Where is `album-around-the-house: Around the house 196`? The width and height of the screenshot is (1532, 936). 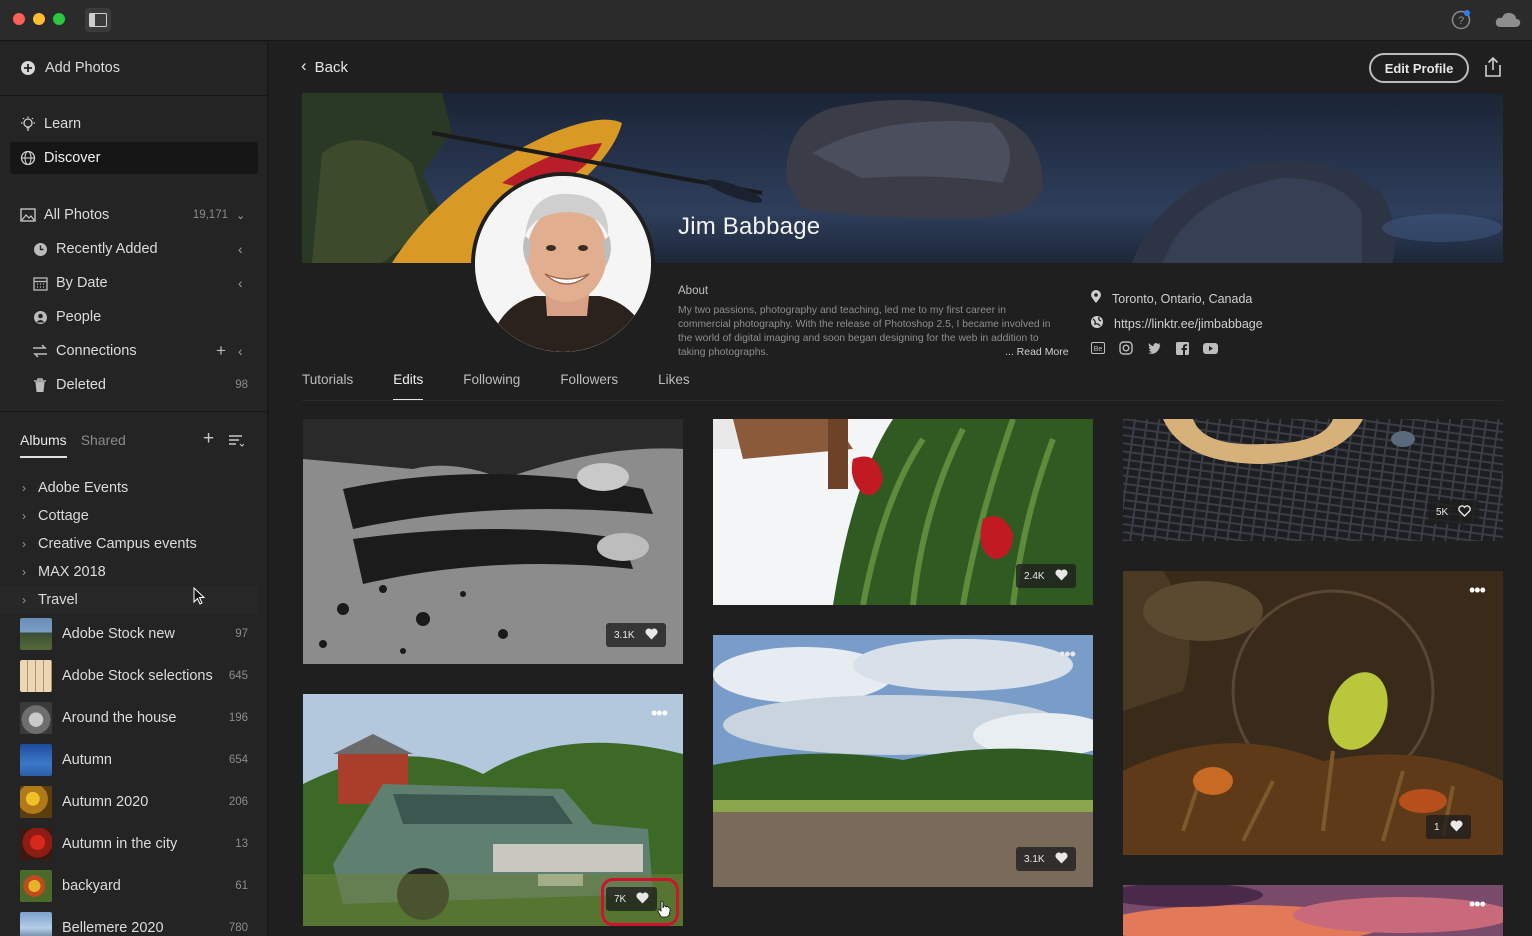
album-around-the-house: Around the house 196 is located at coordinates (133, 718).